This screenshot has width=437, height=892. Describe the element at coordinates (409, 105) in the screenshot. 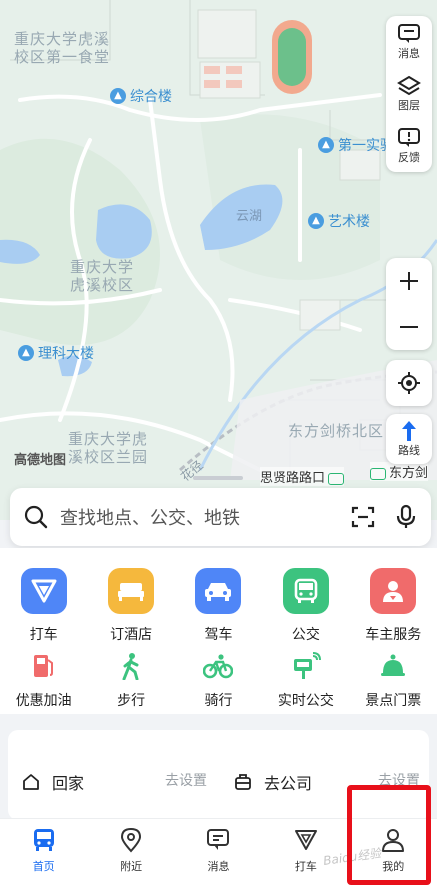

I see `layer-label: 图层` at that location.